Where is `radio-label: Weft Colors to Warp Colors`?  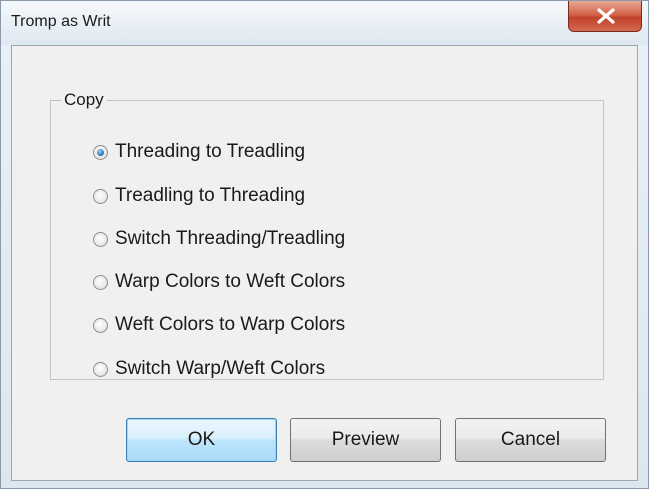
radio-label: Weft Colors to Warp Colors is located at coordinates (230, 324).